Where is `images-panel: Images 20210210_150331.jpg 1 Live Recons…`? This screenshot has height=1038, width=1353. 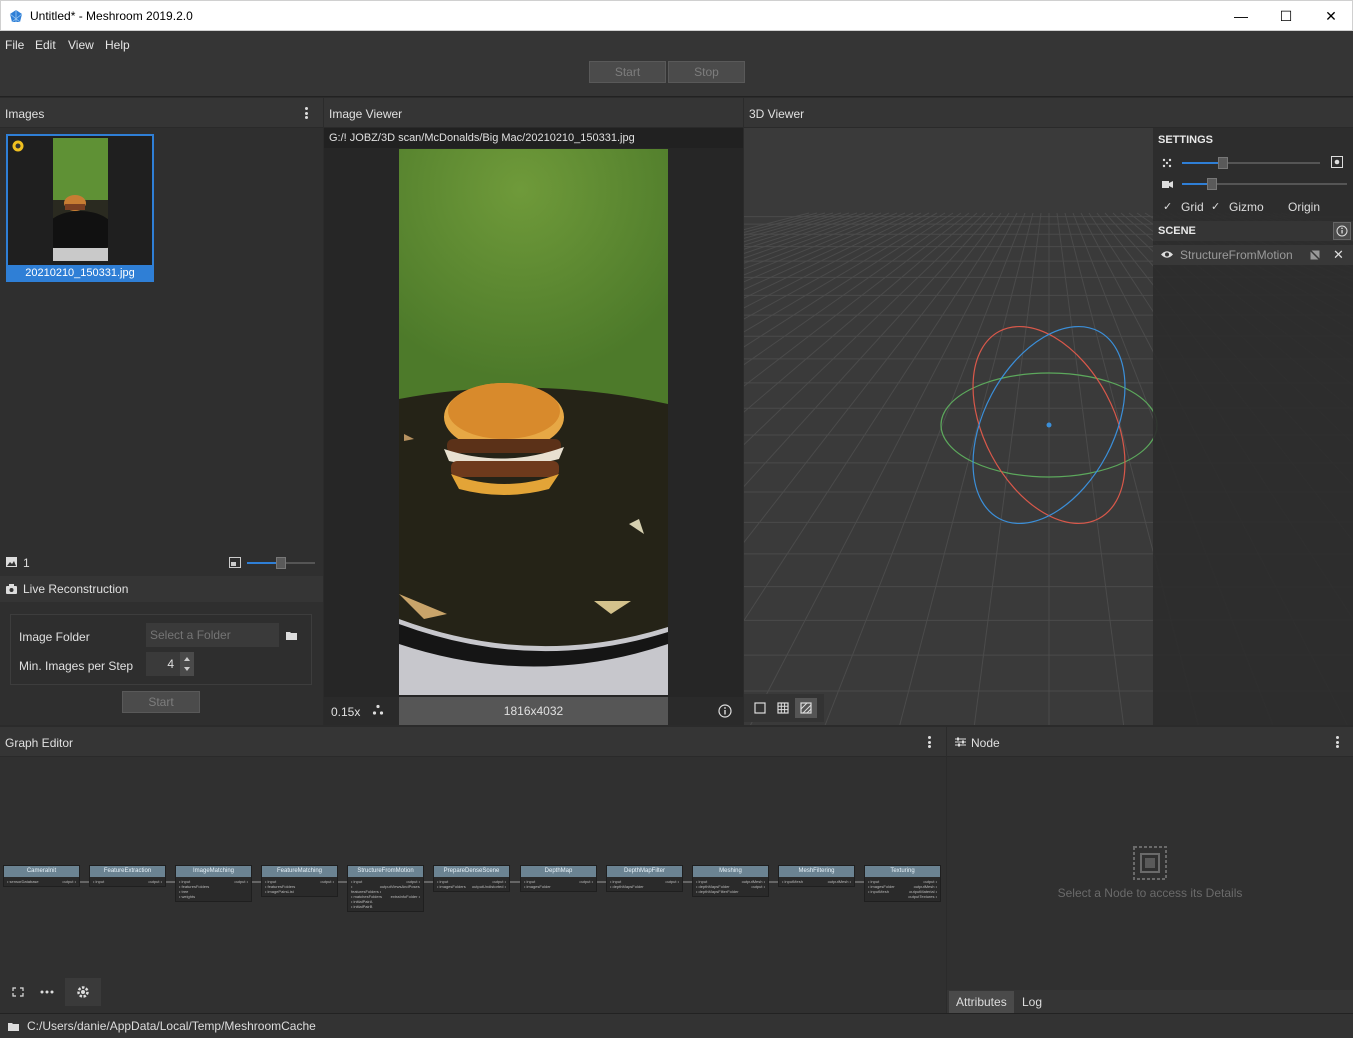
images-panel: Images 20210210_150331.jpg 1 Live Recons… is located at coordinates (161, 411).